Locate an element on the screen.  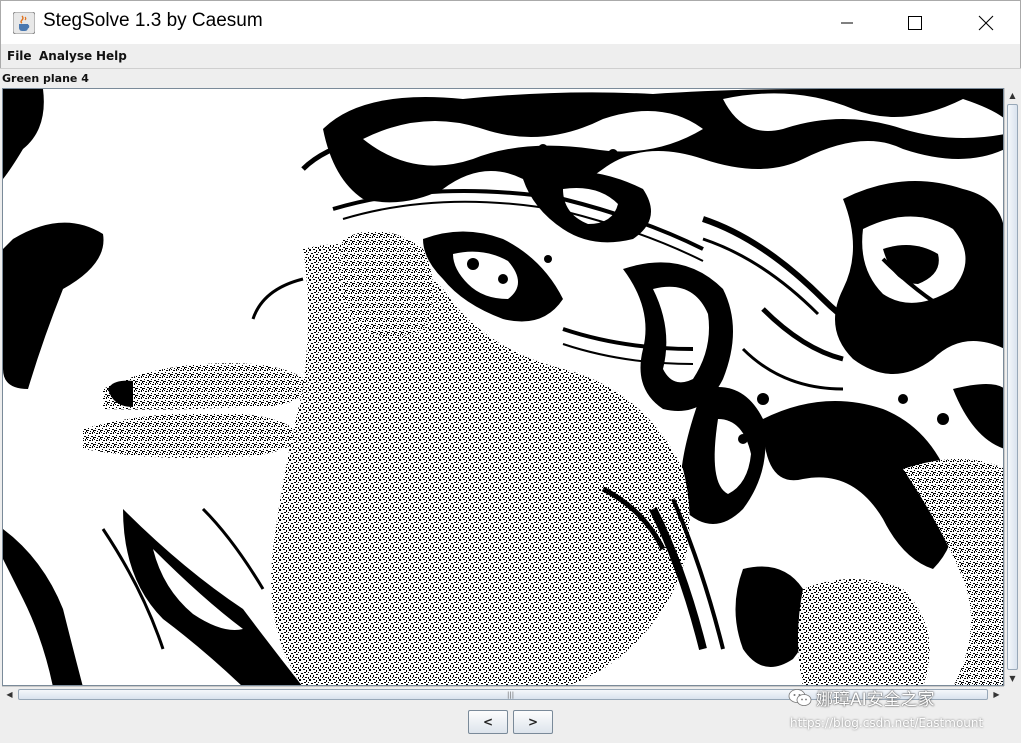
grip-icon: ||| is located at coordinates (511, 695).